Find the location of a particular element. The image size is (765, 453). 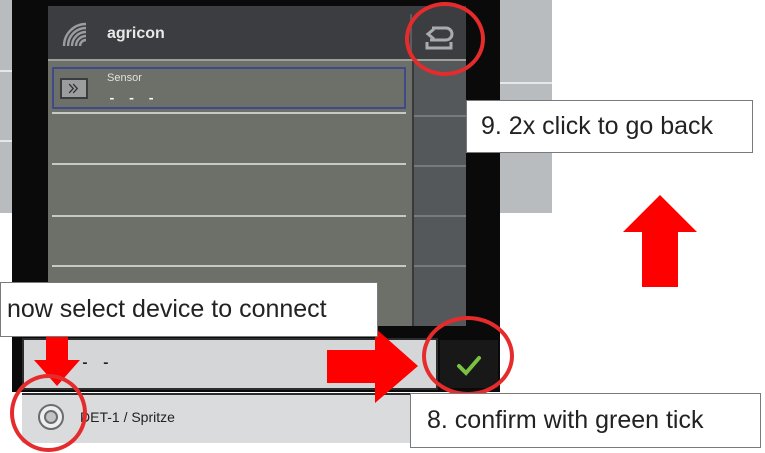

annotation-select: now select device to connect is located at coordinates (189, 309).